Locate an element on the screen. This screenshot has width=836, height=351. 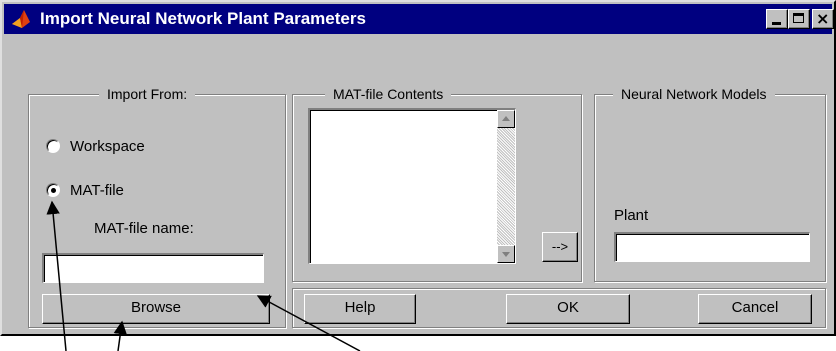
matfile-contents-legend: MAT-file Contents is located at coordinates (388, 94).